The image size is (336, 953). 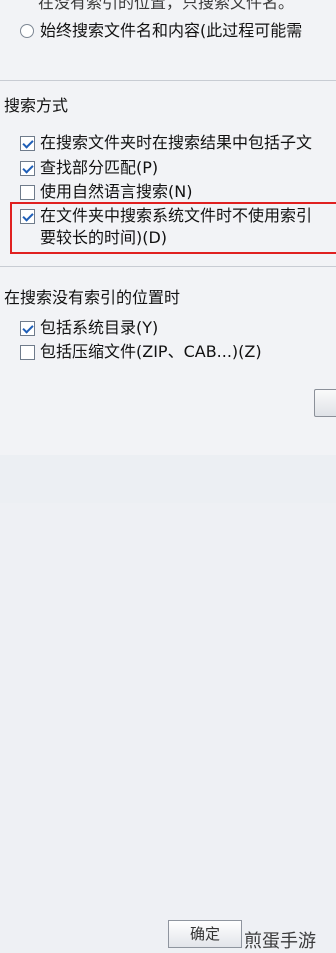 What do you see at coordinates (92, 297) in the screenshot?
I see `non-indexed-heading: 在搜索没有索引的位置时` at bounding box center [92, 297].